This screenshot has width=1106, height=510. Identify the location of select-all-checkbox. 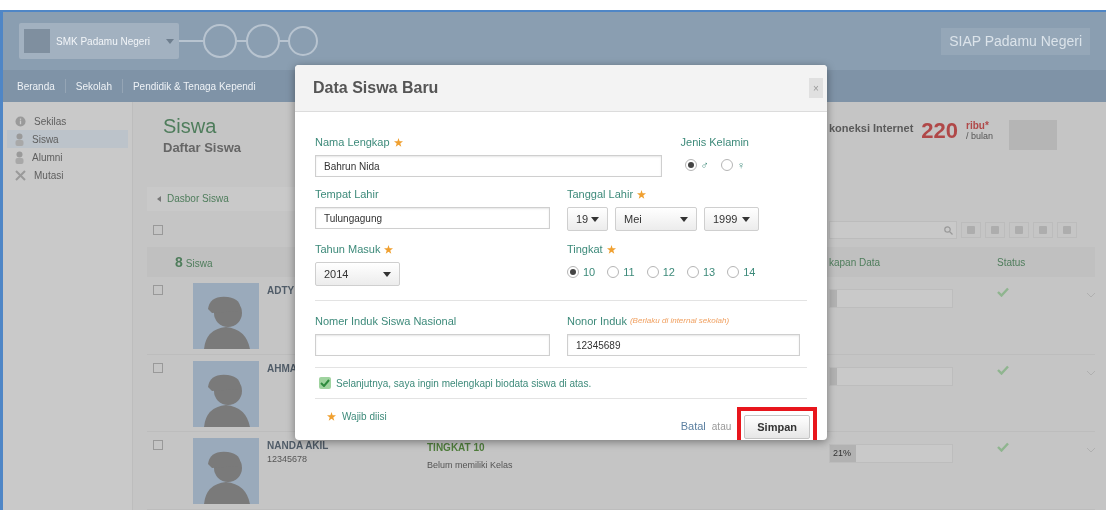
(158, 230).